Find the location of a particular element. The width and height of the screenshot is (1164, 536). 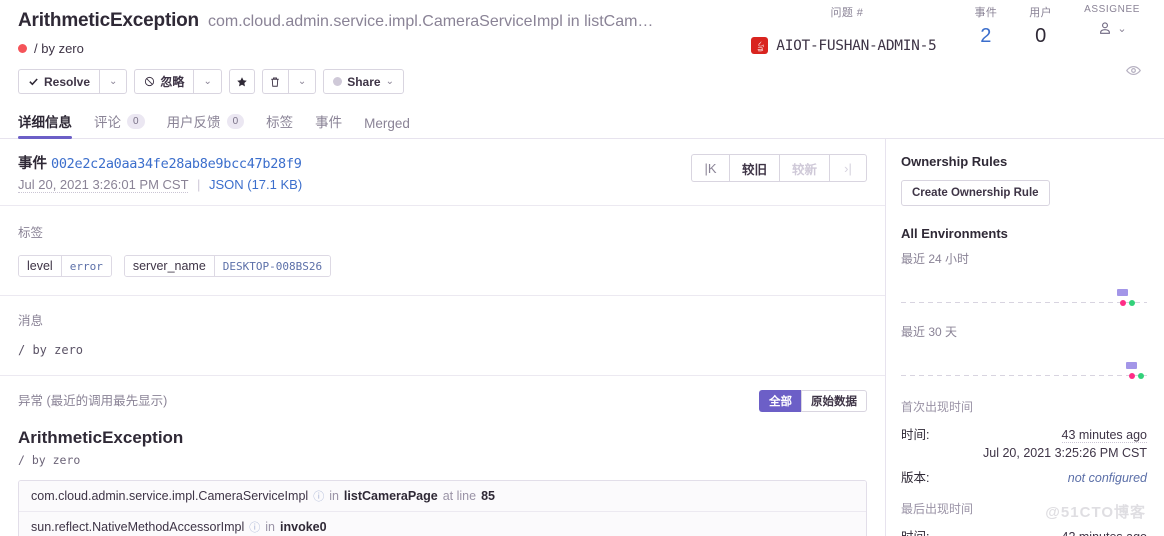

event-date: Jul 20, 2021 3:26:01 PM CST is located at coordinates (103, 185).